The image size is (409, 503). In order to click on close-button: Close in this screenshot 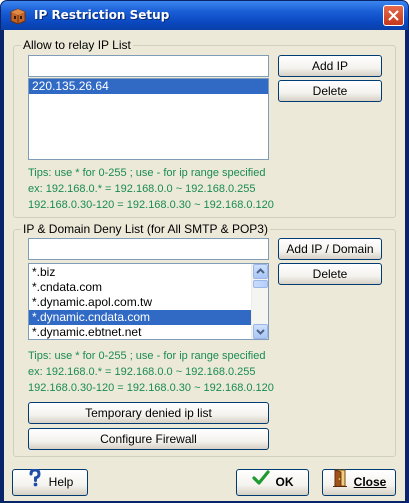, I will do `click(359, 482)`.